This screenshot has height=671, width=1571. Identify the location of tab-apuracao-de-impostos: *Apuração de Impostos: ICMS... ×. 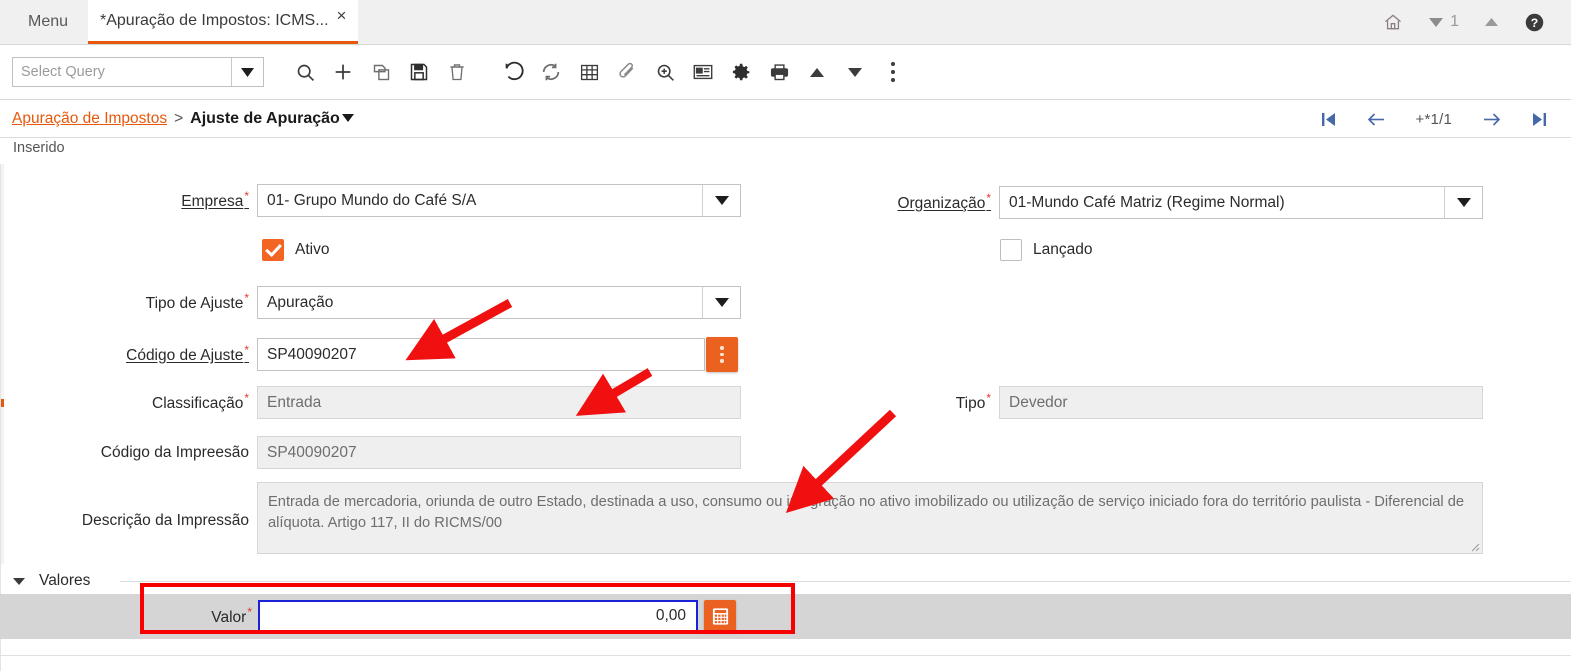
(223, 22).